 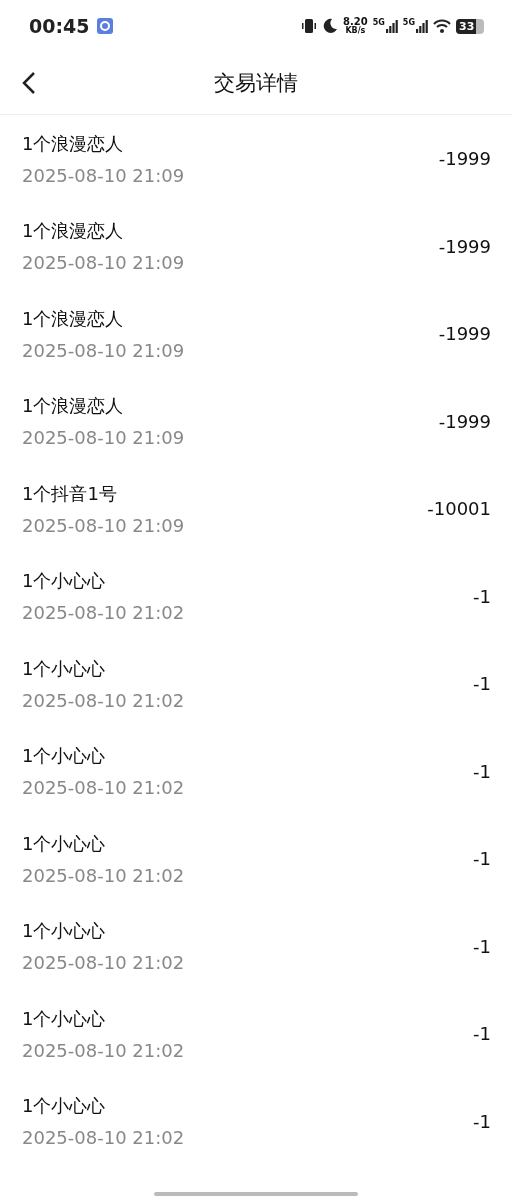 What do you see at coordinates (330, 26) in the screenshot?
I see `moon-icon` at bounding box center [330, 26].